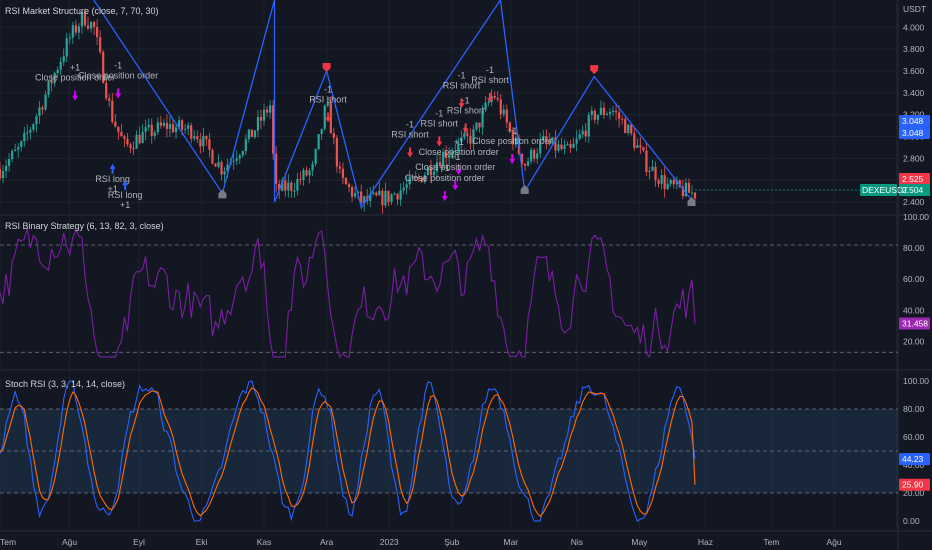 Image resolution: width=932 pixels, height=550 pixels. Describe the element at coordinates (913, 121) in the screenshot. I see `price-badge-structure-high: 3.048` at that location.